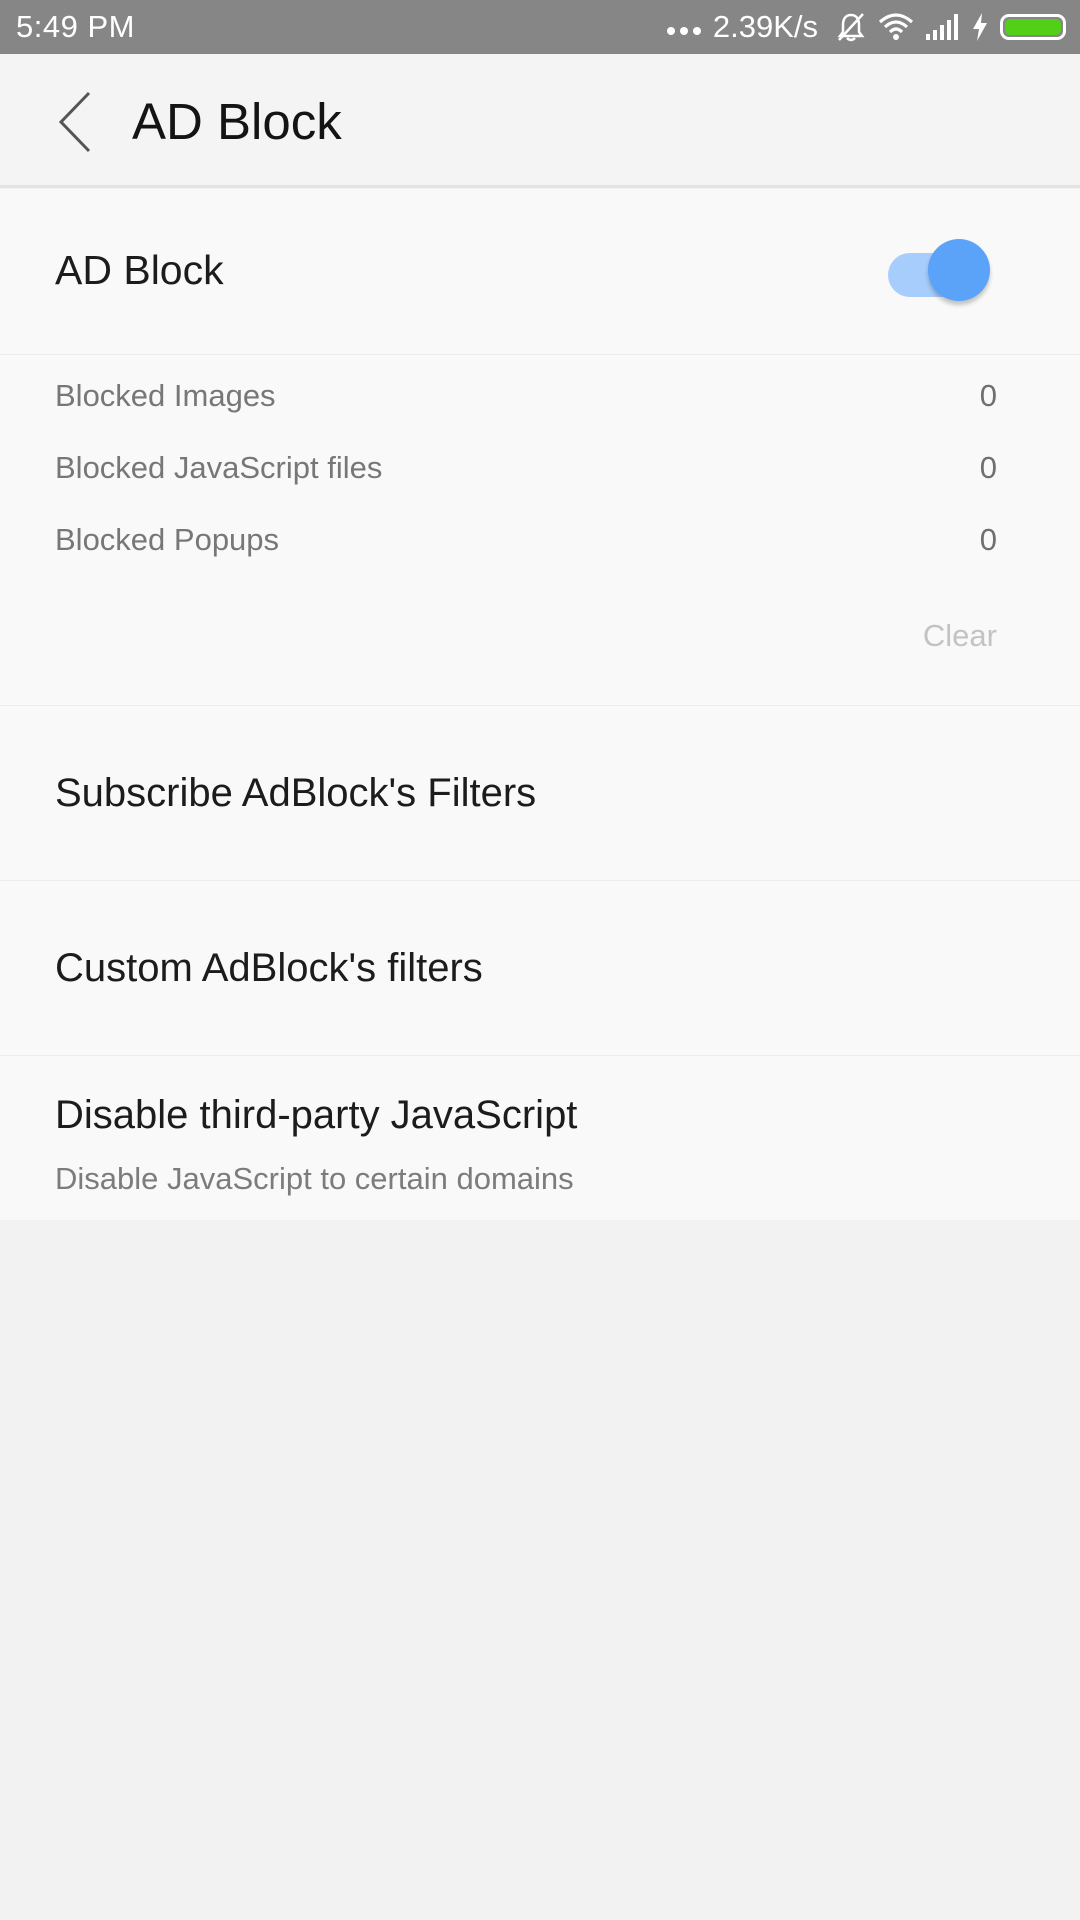 The image size is (1080, 1920). What do you see at coordinates (683, 31) in the screenshot?
I see `more-dots-icon` at bounding box center [683, 31].